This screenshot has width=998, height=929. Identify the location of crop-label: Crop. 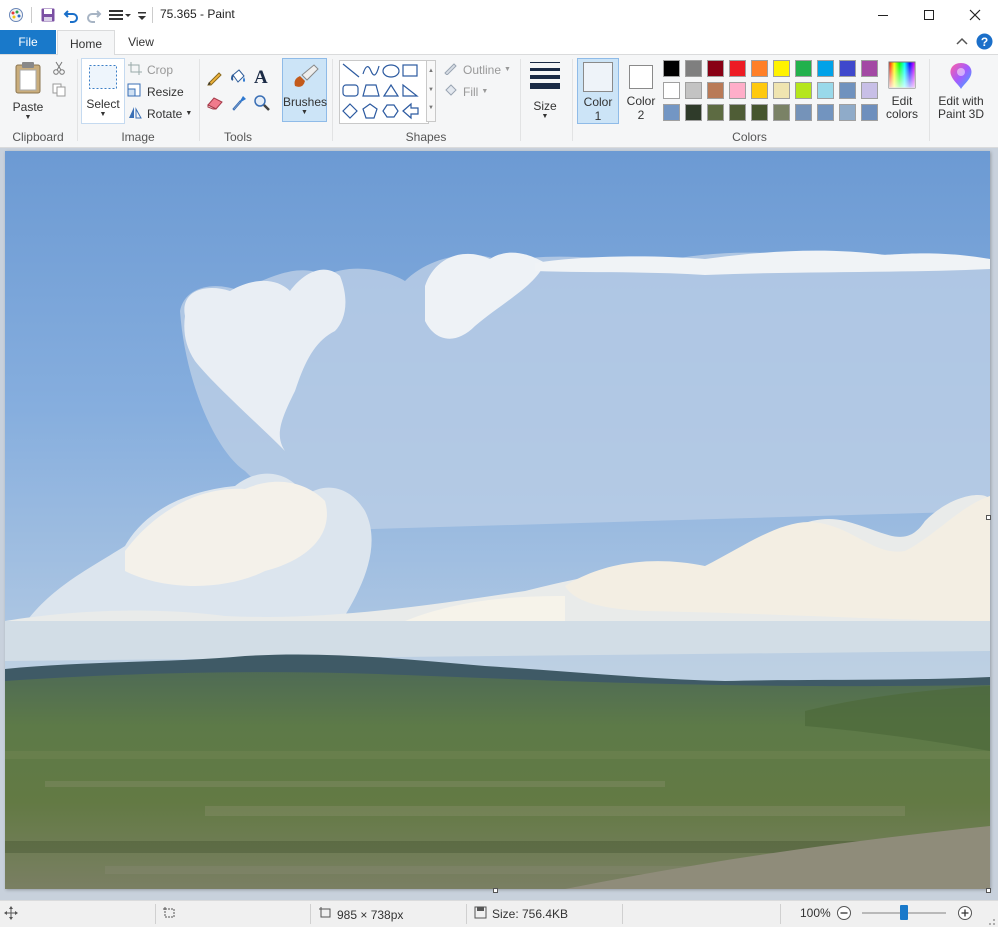
(160, 69).